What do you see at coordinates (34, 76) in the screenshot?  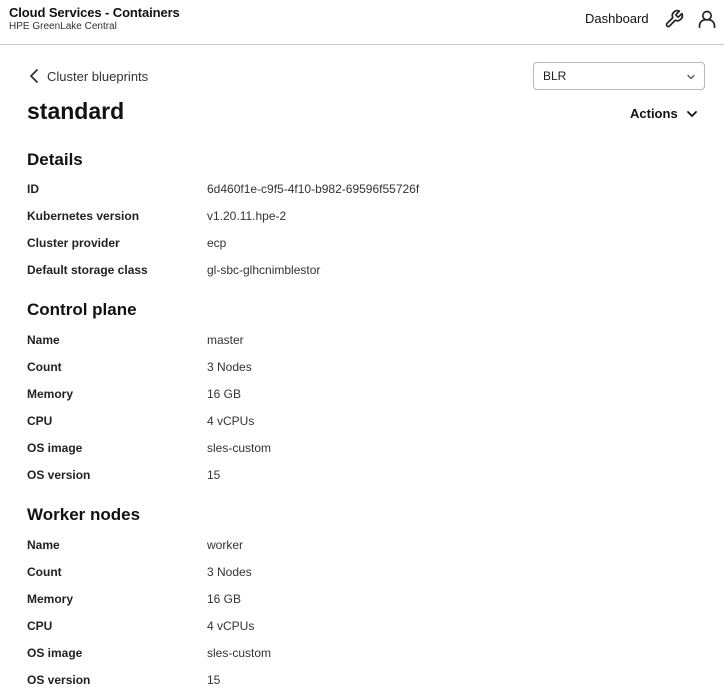 I see `chevron-left-icon` at bounding box center [34, 76].